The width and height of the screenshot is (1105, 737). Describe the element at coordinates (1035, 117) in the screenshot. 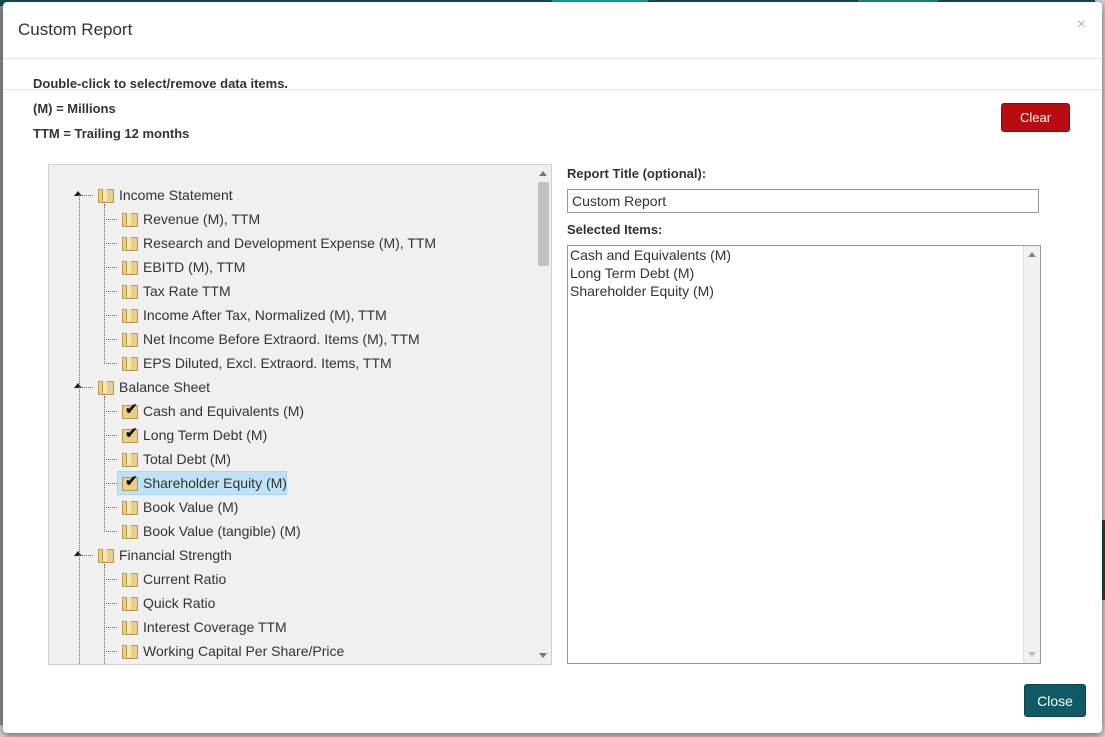

I see `clear-button: Clear` at that location.